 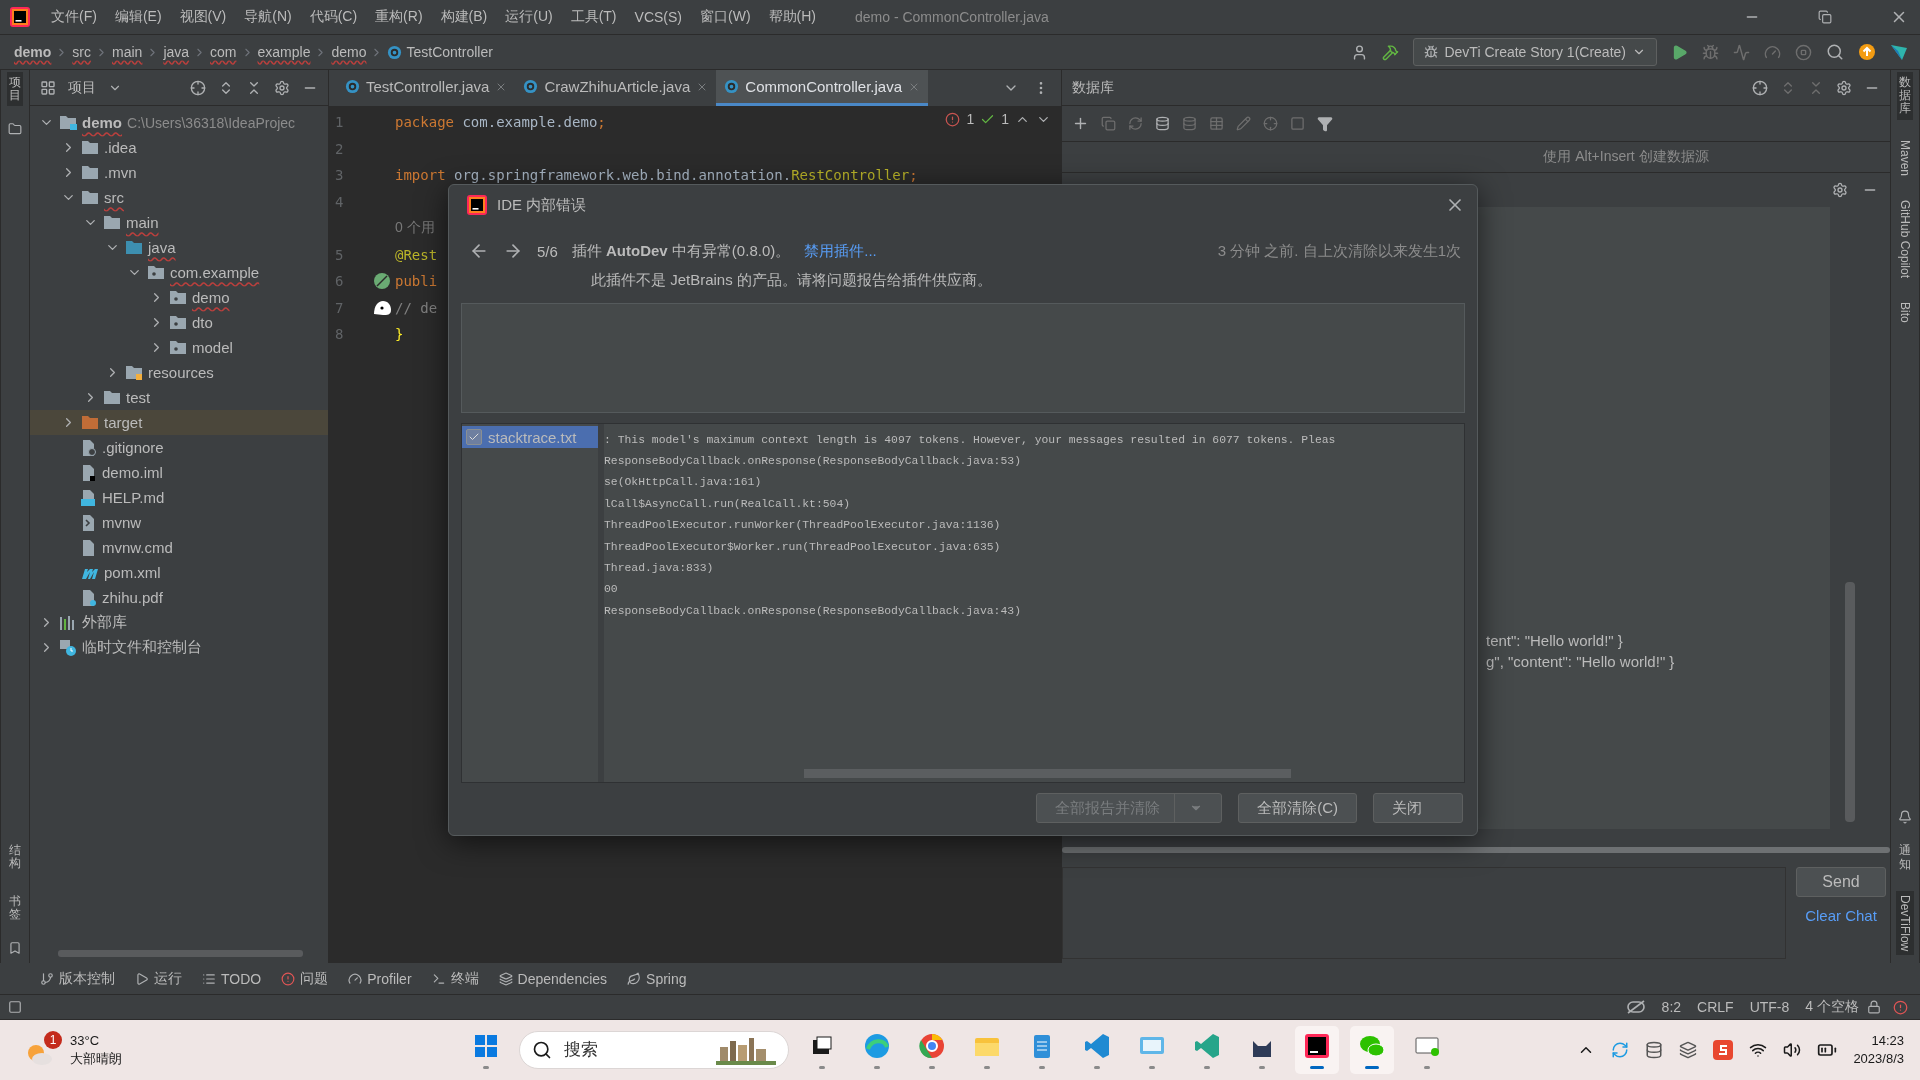 What do you see at coordinates (179, 397) in the screenshot?
I see `tree-row: test` at bounding box center [179, 397].